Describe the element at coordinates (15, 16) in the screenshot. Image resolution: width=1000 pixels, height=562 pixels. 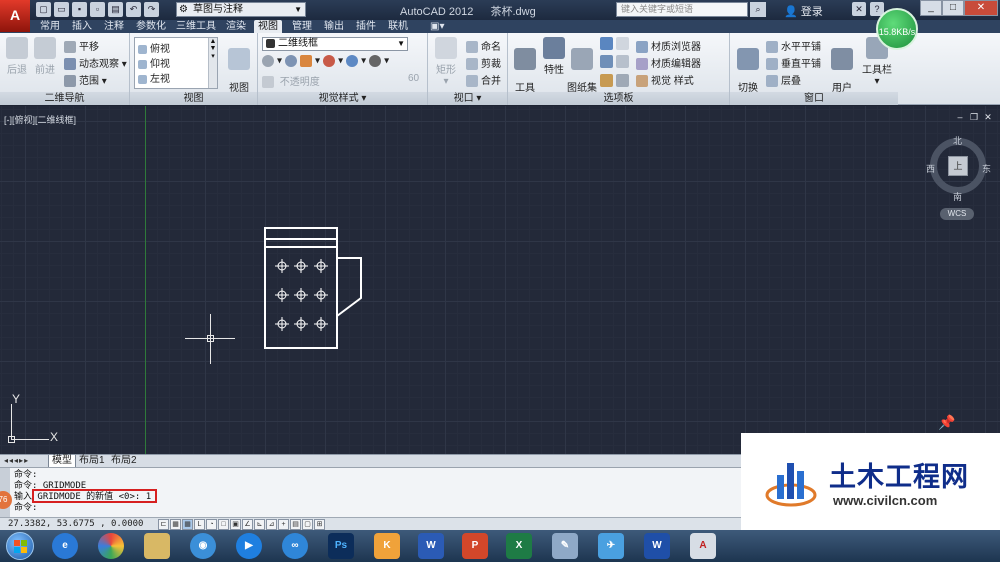
I see `app-menu-button: A` at that location.